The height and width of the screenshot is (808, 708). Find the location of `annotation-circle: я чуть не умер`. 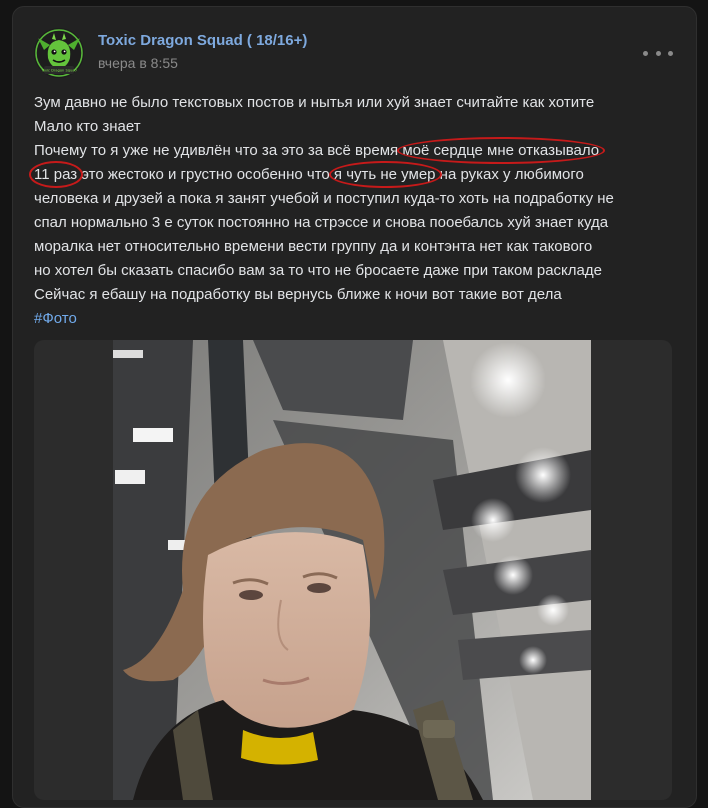

annotation-circle: я чуть не умер is located at coordinates (384, 174).